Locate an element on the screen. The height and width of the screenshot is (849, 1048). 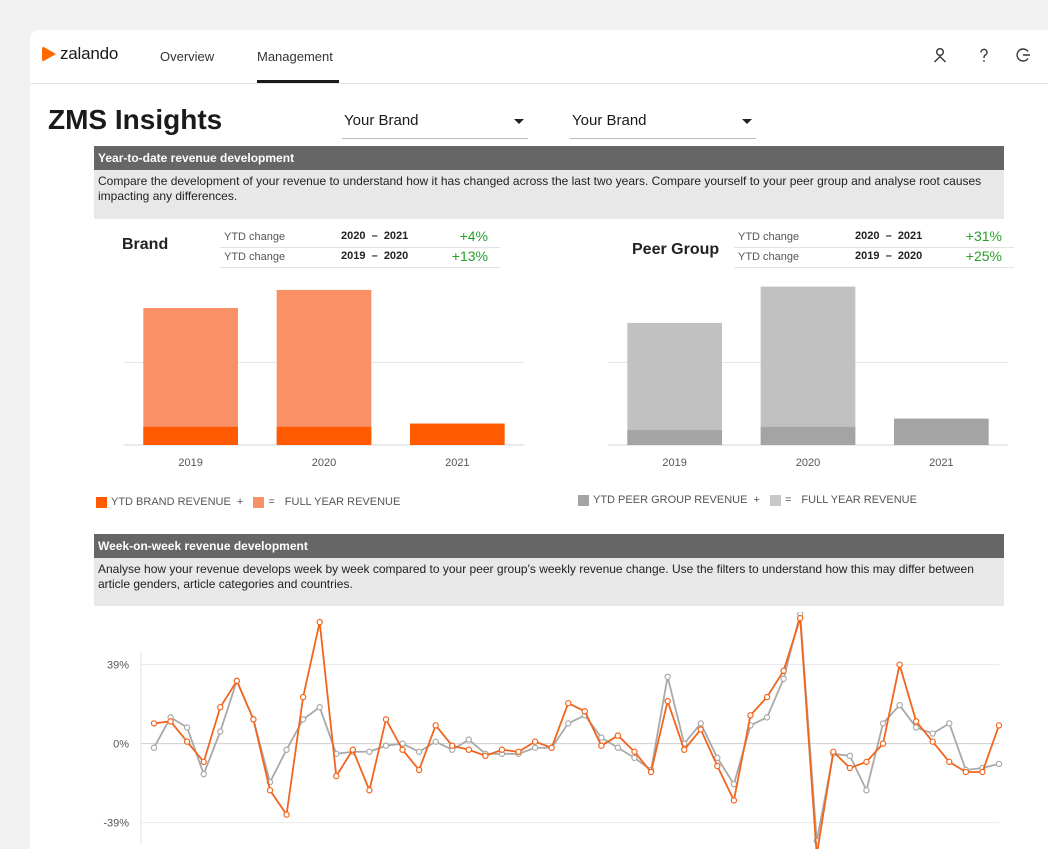
tab-overview: Overview is located at coordinates (187, 56).